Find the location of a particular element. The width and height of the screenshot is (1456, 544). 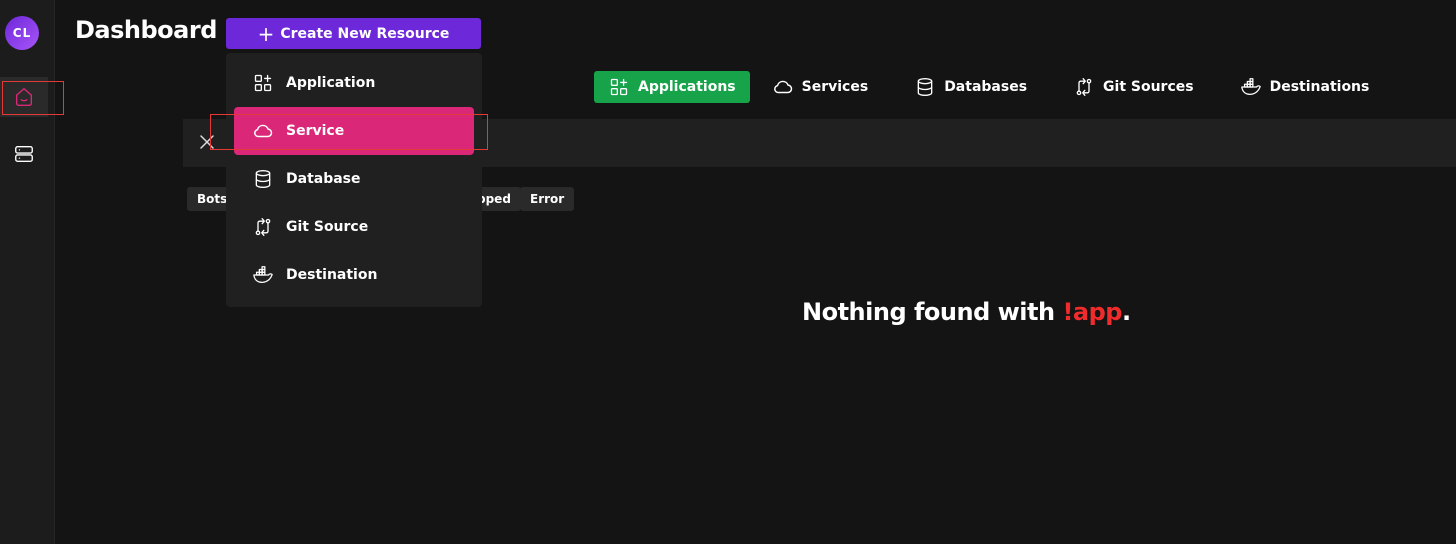

filter-chip-label: Error is located at coordinates (547, 199).